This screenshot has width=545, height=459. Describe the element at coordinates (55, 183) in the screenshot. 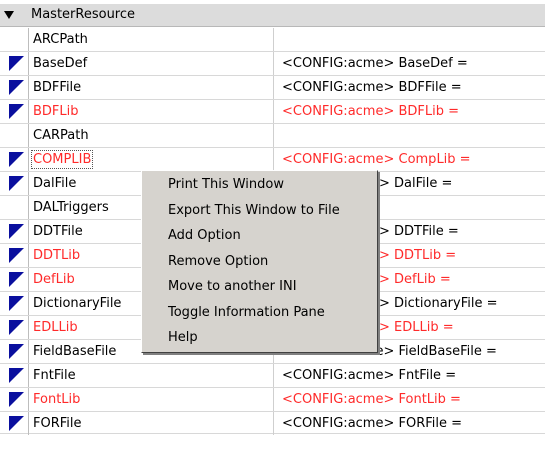

I see `row-name: DalFile` at that location.